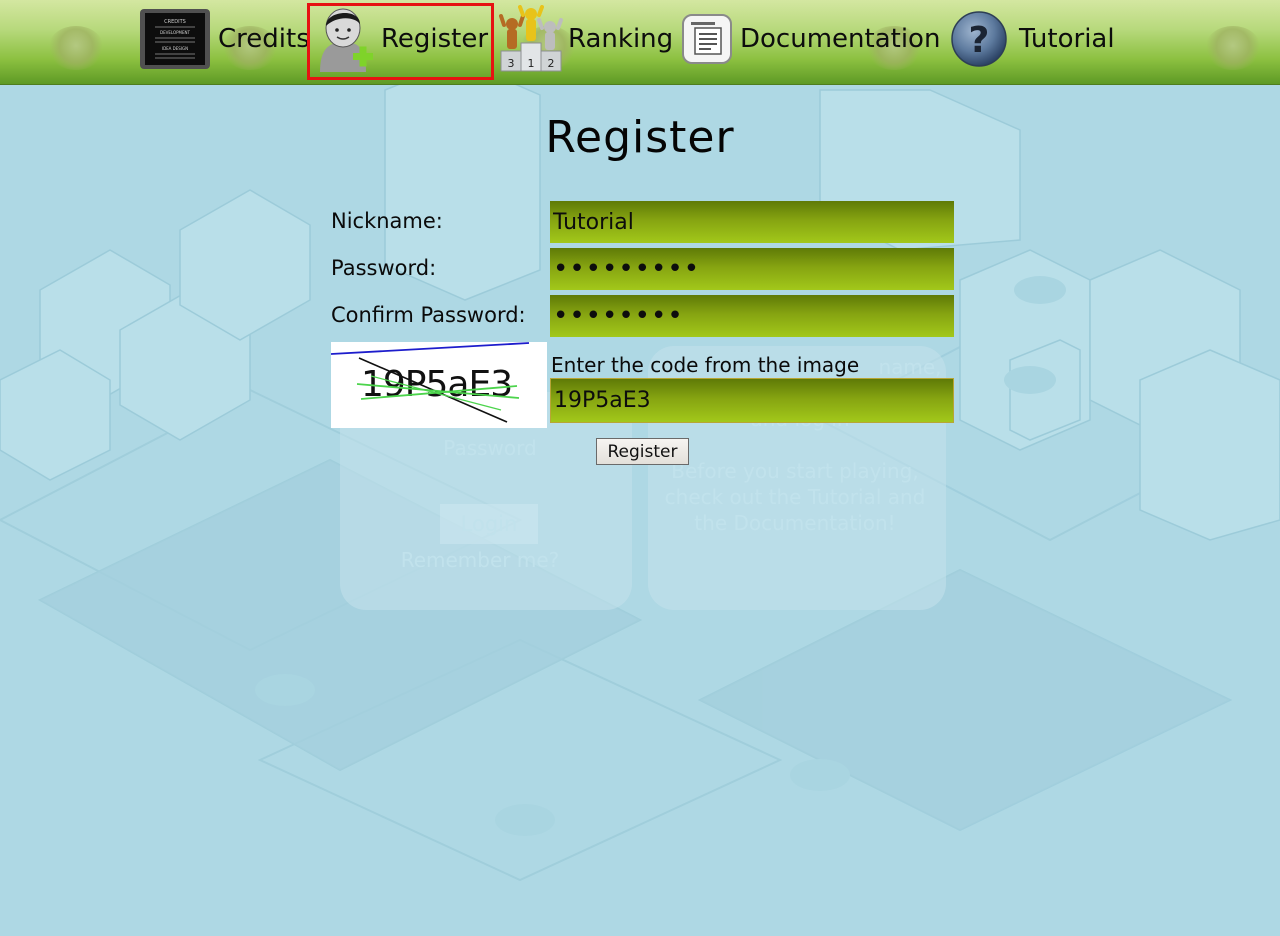 Image resolution: width=1280 pixels, height=936 pixels. What do you see at coordinates (175, 22) in the screenshot?
I see `credits-icon-line: CREDITS` at bounding box center [175, 22].